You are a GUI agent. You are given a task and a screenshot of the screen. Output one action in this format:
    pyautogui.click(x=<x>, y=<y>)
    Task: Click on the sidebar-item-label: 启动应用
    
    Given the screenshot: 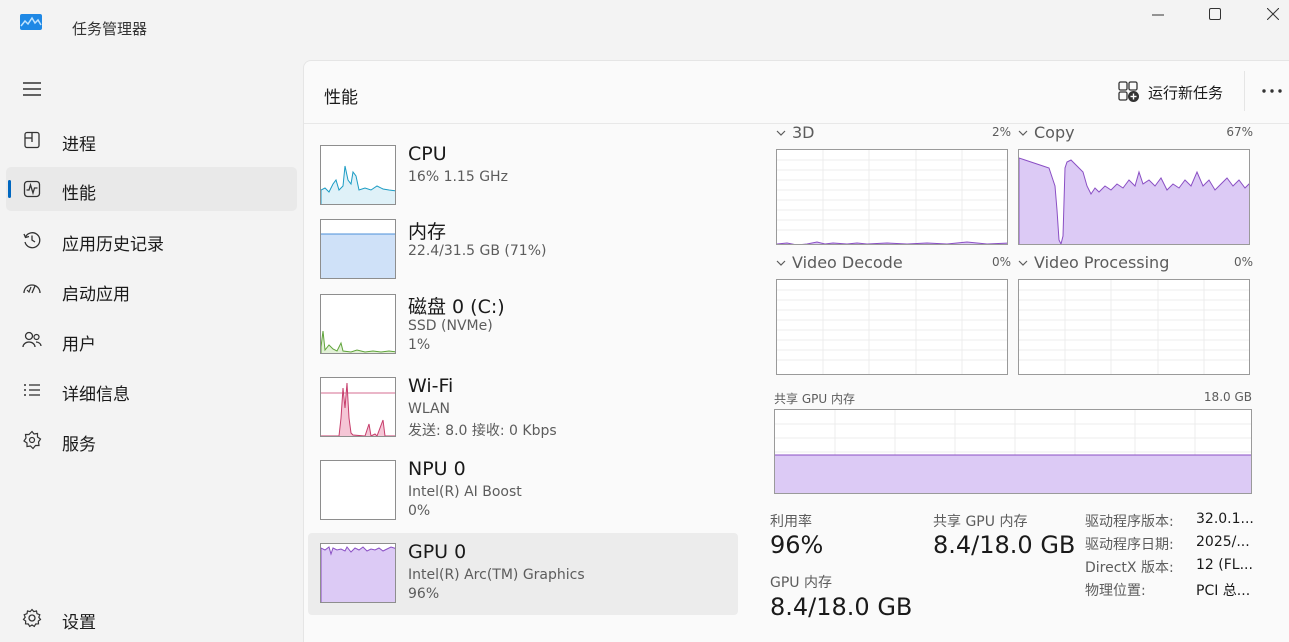 What is the action you would take?
    pyautogui.click(x=96, y=295)
    